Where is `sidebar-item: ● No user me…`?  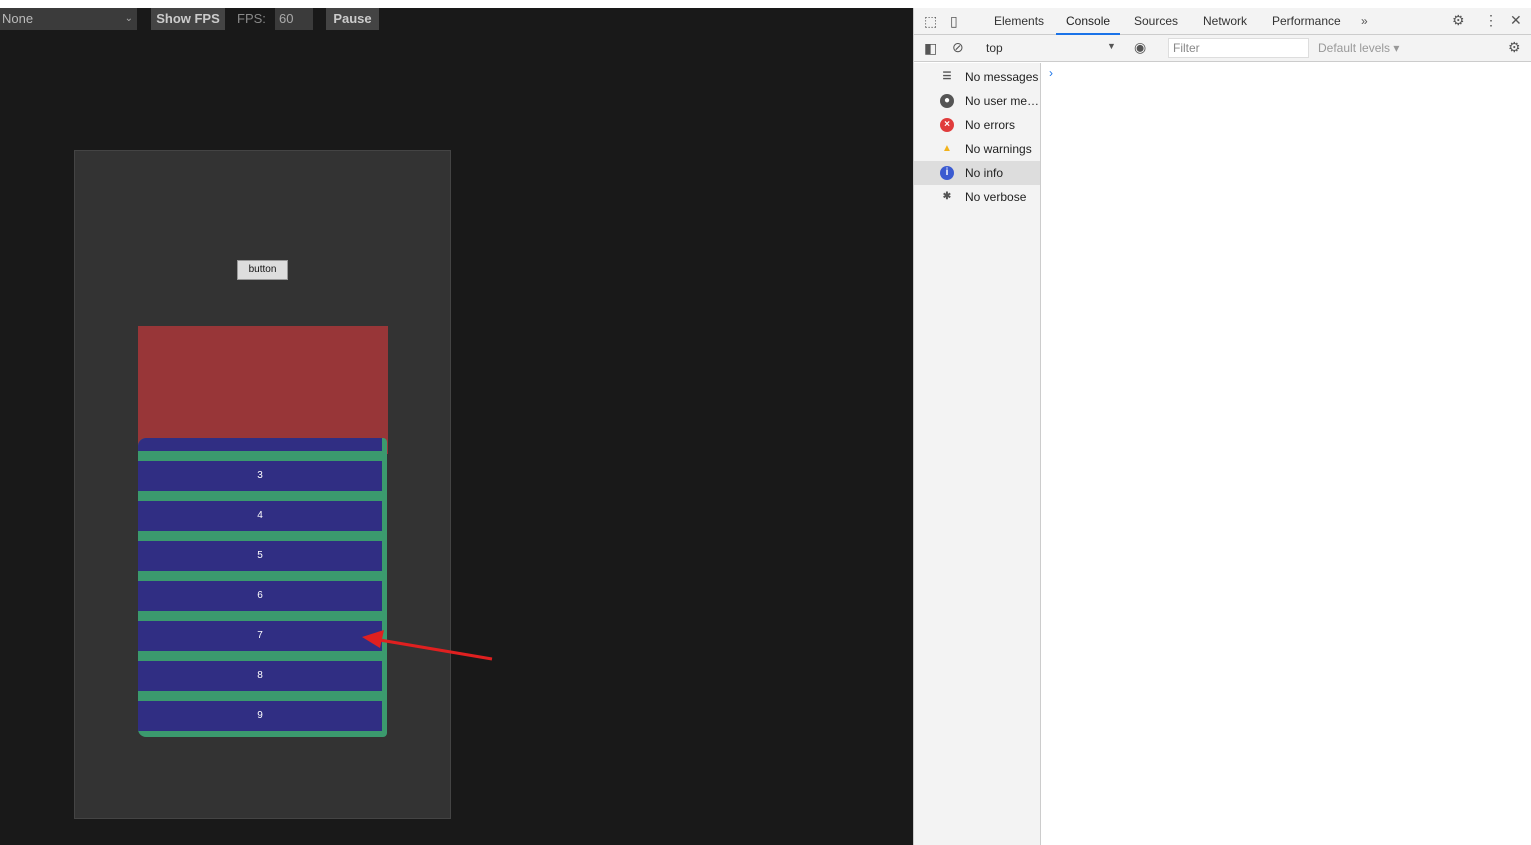 sidebar-item: ● No user me… is located at coordinates (977, 101).